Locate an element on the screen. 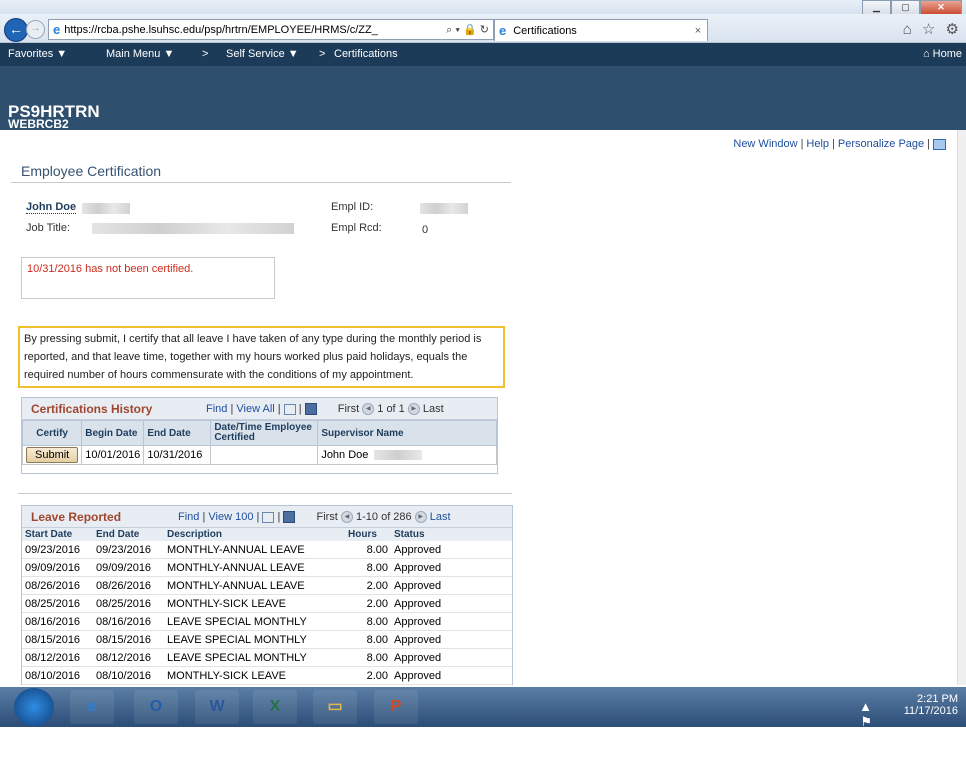  excel-taskbar-icon: X is located at coordinates (275, 707).